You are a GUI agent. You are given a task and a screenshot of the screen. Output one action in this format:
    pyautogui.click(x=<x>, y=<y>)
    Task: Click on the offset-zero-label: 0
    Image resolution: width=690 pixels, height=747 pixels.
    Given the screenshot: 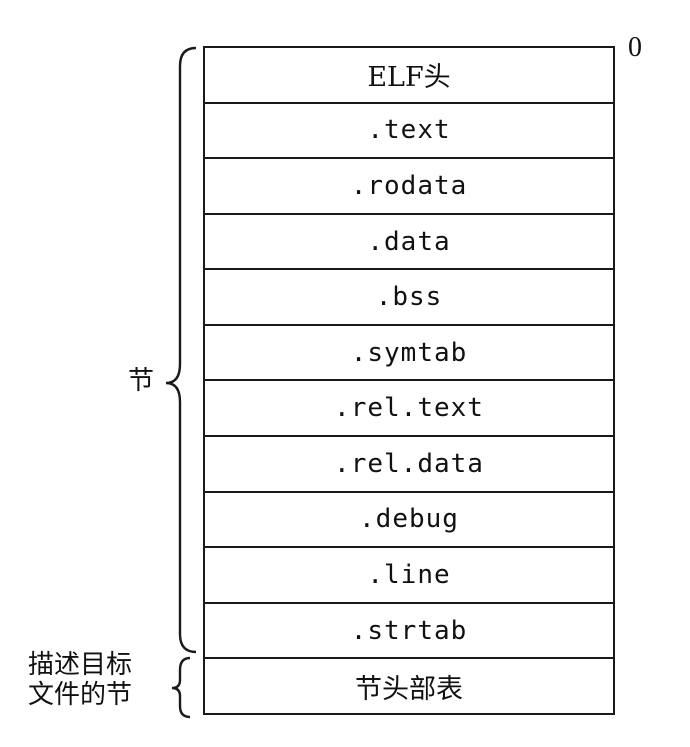 What is the action you would take?
    pyautogui.click(x=635, y=47)
    